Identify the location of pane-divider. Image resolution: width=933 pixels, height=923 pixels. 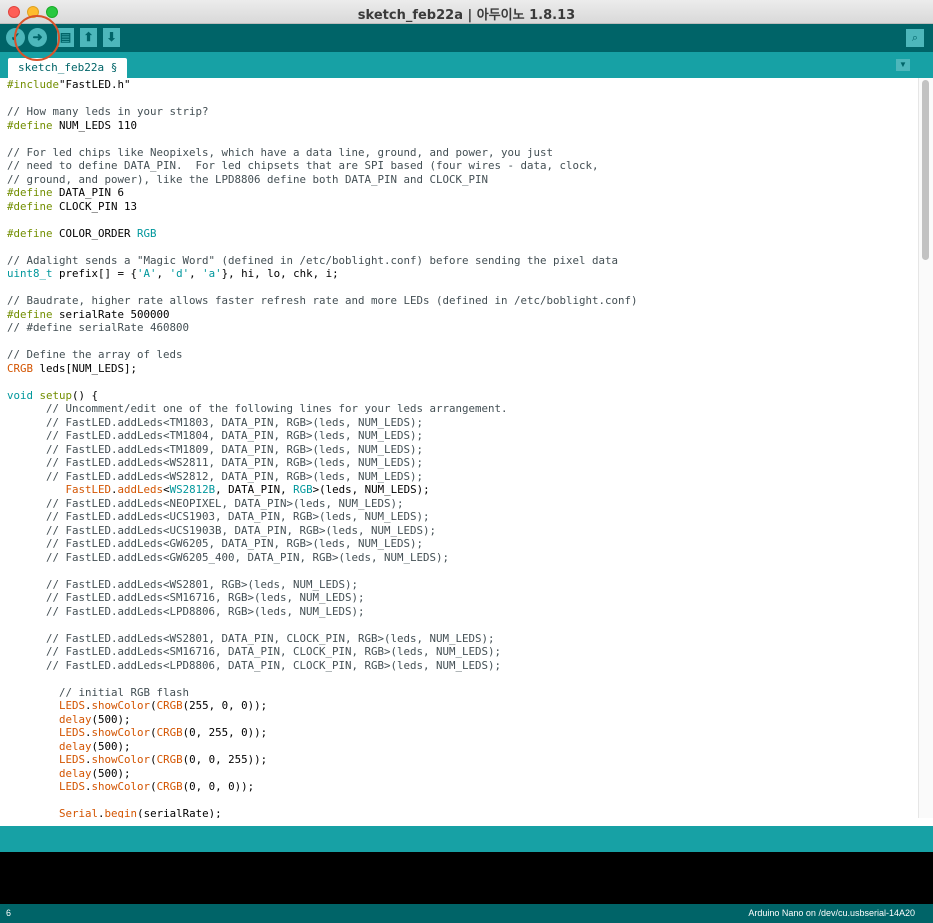
(466, 822).